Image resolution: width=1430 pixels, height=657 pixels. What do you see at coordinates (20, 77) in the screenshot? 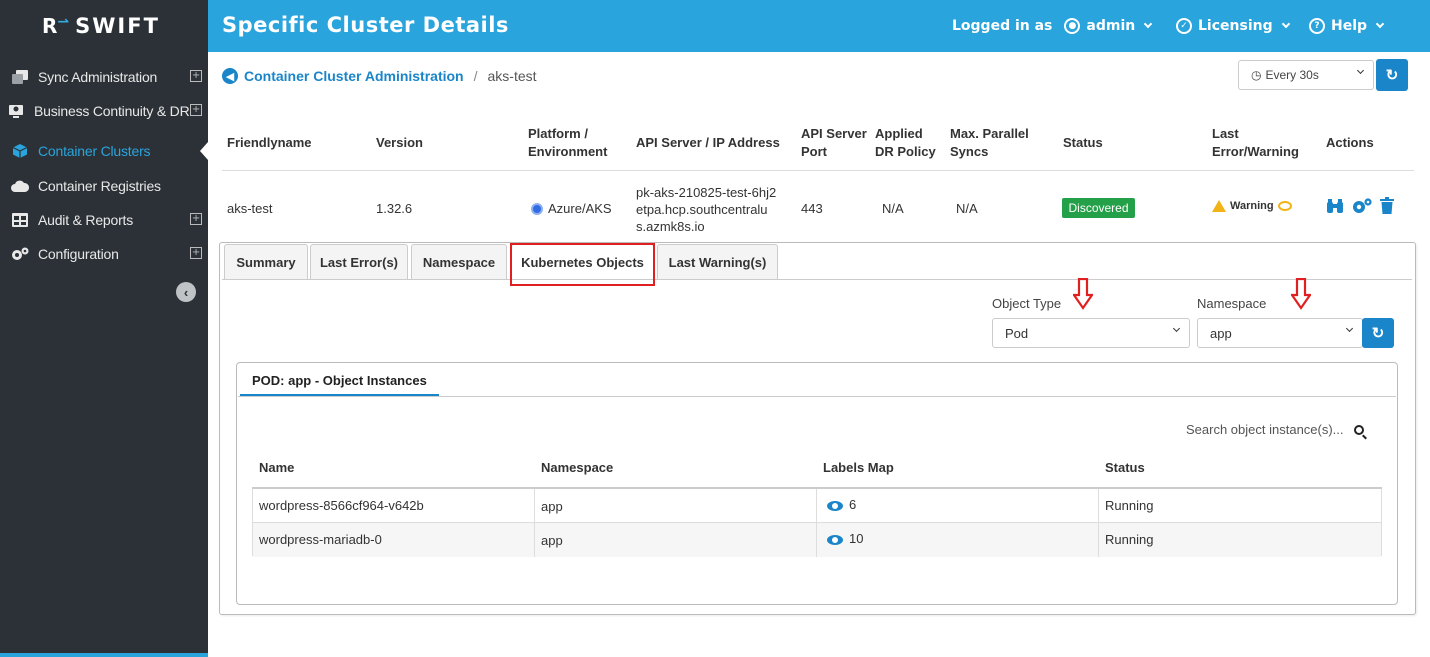
I see `copy-icon` at bounding box center [20, 77].